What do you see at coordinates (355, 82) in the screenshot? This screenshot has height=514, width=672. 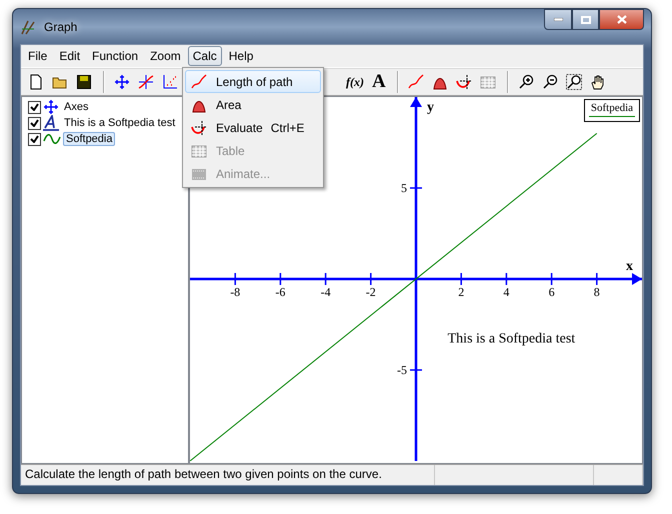 I see `toolbar-button: f(x)` at bounding box center [355, 82].